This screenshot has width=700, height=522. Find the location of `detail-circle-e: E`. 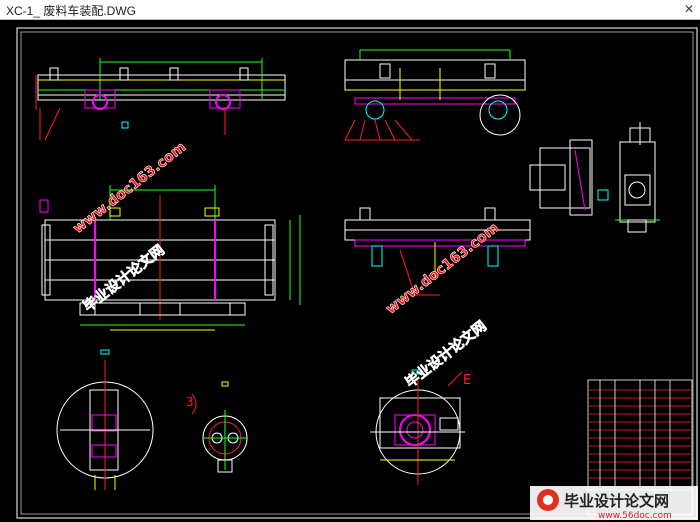

detail-circle-e: E is located at coordinates (420, 427).